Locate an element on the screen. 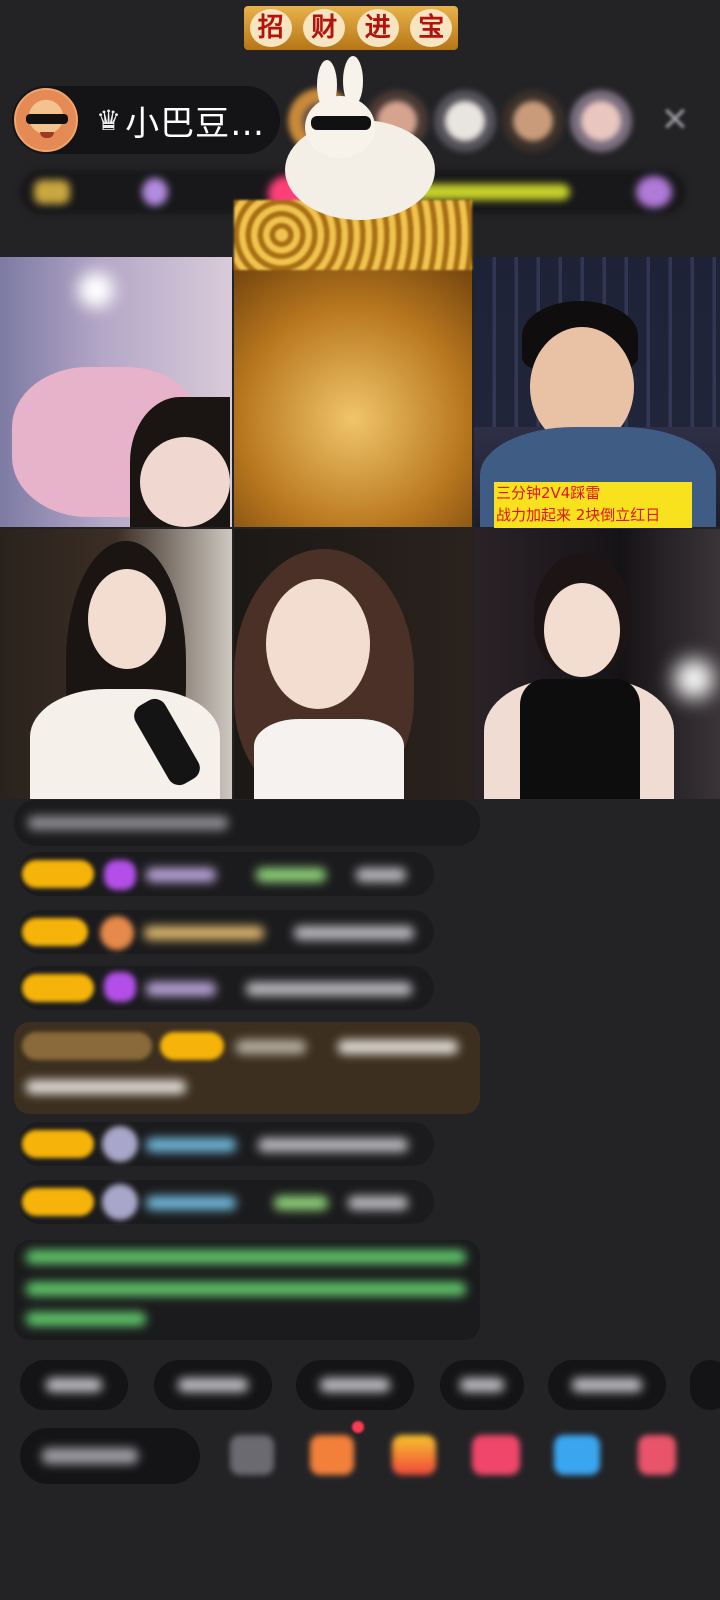  bunny-sunglasses is located at coordinates (341, 123).